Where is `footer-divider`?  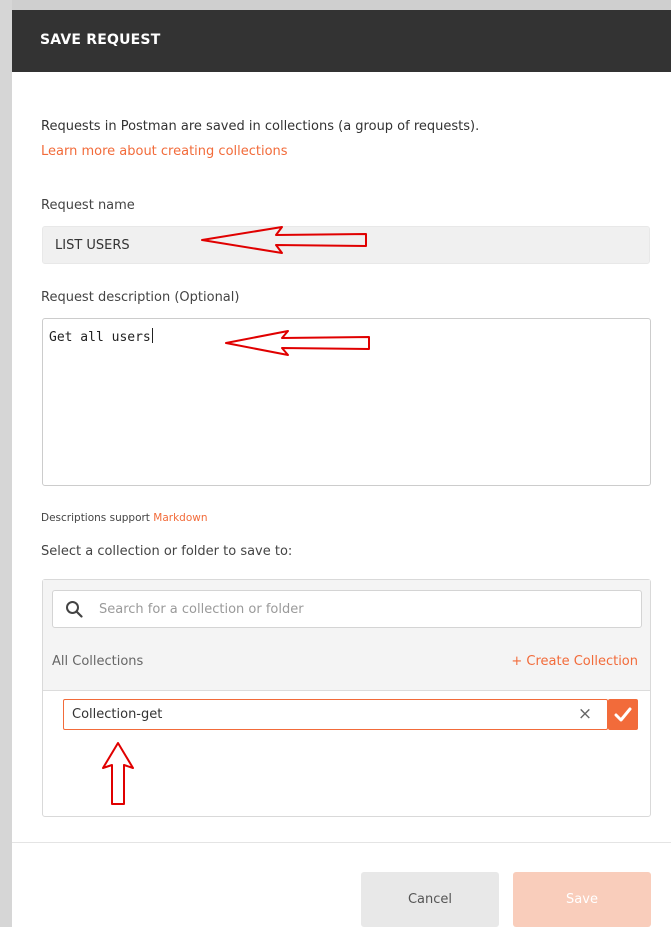
footer-divider is located at coordinates (341, 842).